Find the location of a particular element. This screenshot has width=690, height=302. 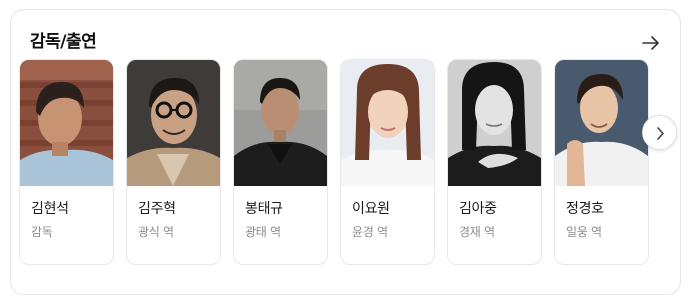

person-role: 광식 역 is located at coordinates (156, 232).